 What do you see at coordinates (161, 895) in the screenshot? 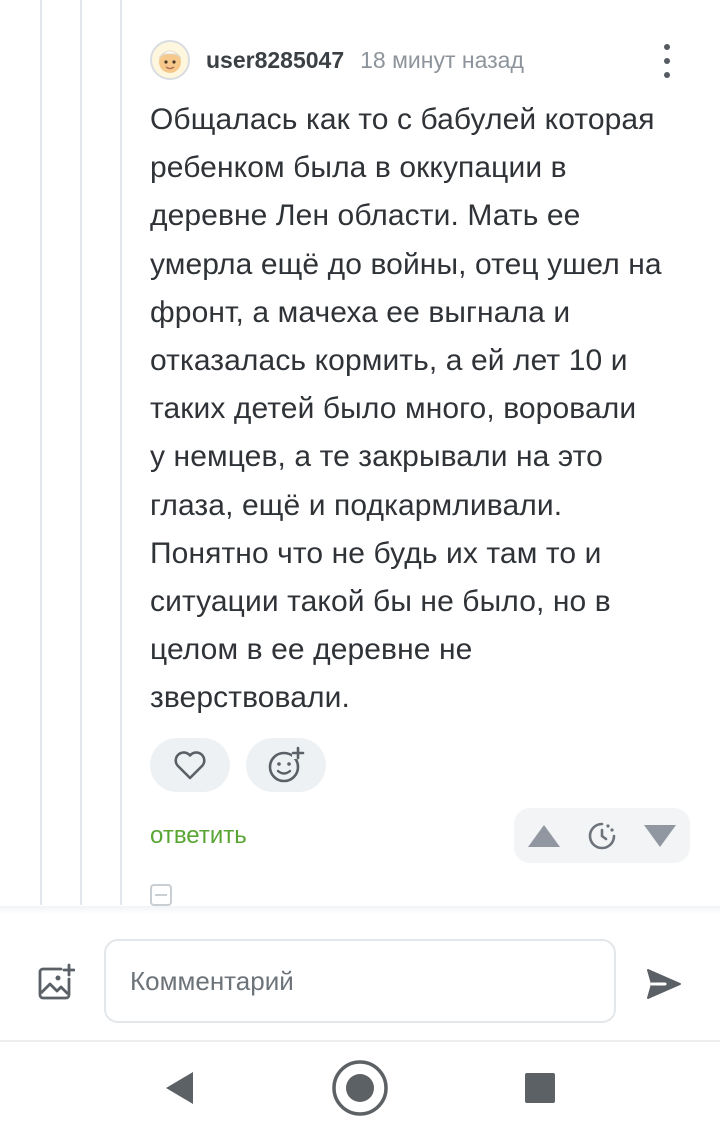
I see `minus-square-icon` at bounding box center [161, 895].